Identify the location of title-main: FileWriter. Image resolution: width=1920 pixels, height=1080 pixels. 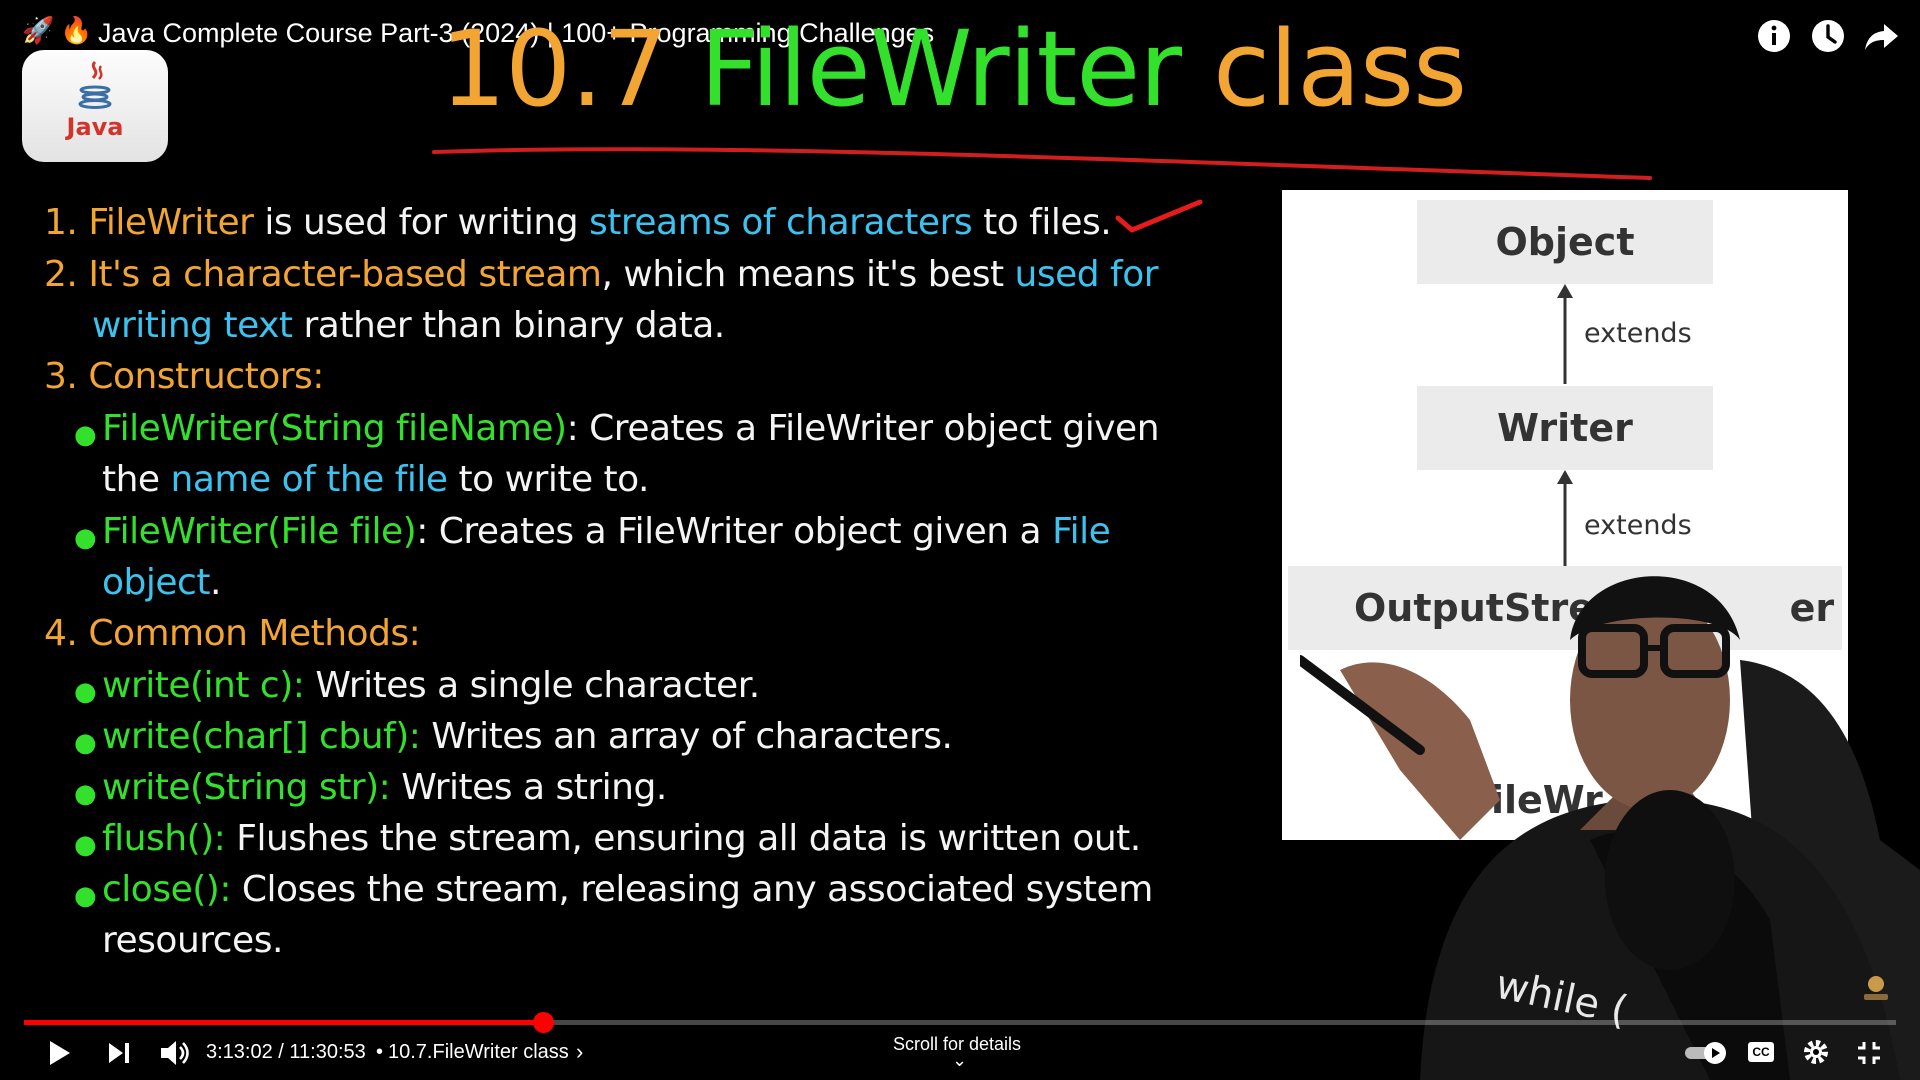
(940, 69).